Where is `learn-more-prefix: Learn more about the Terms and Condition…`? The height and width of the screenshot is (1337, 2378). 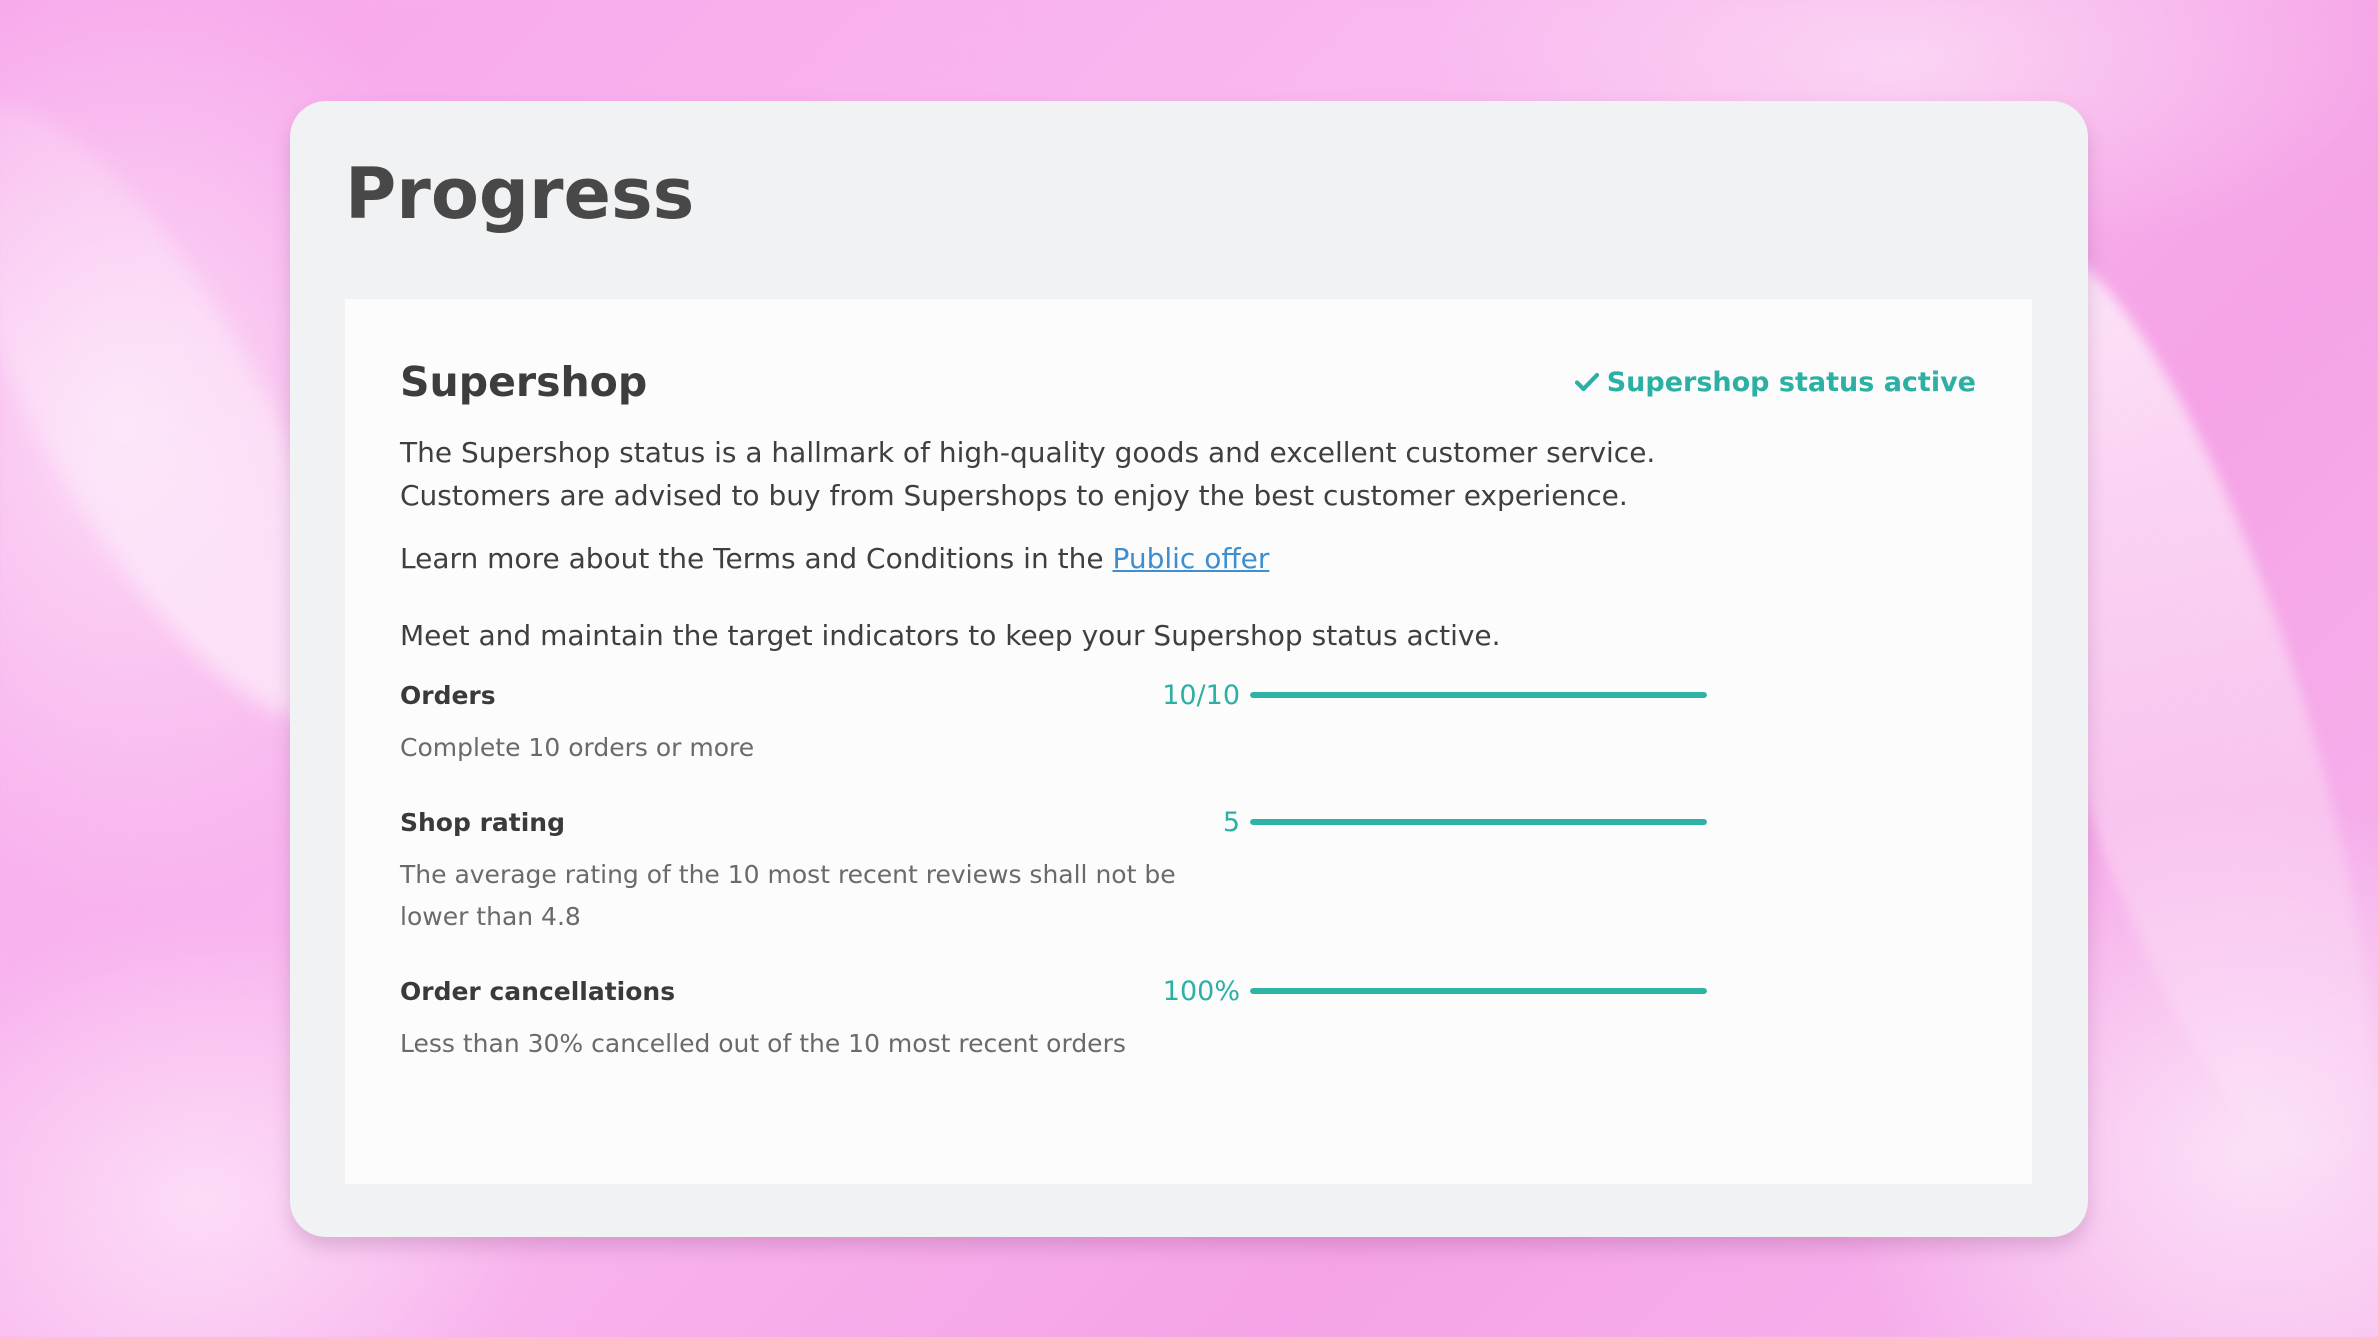
learn-more-prefix: Learn more about the Terms and Condition… is located at coordinates (756, 558).